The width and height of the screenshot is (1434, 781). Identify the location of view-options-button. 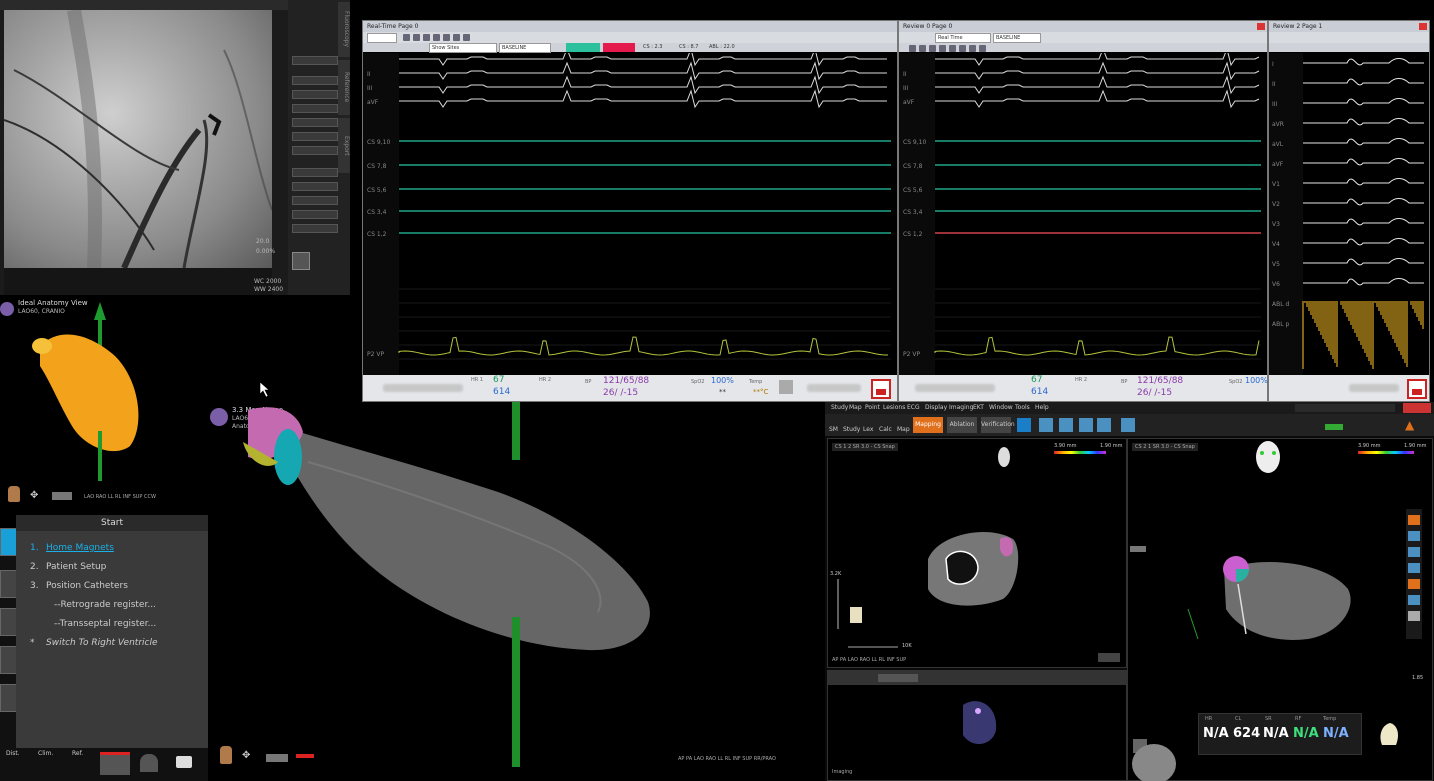
(1109, 657).